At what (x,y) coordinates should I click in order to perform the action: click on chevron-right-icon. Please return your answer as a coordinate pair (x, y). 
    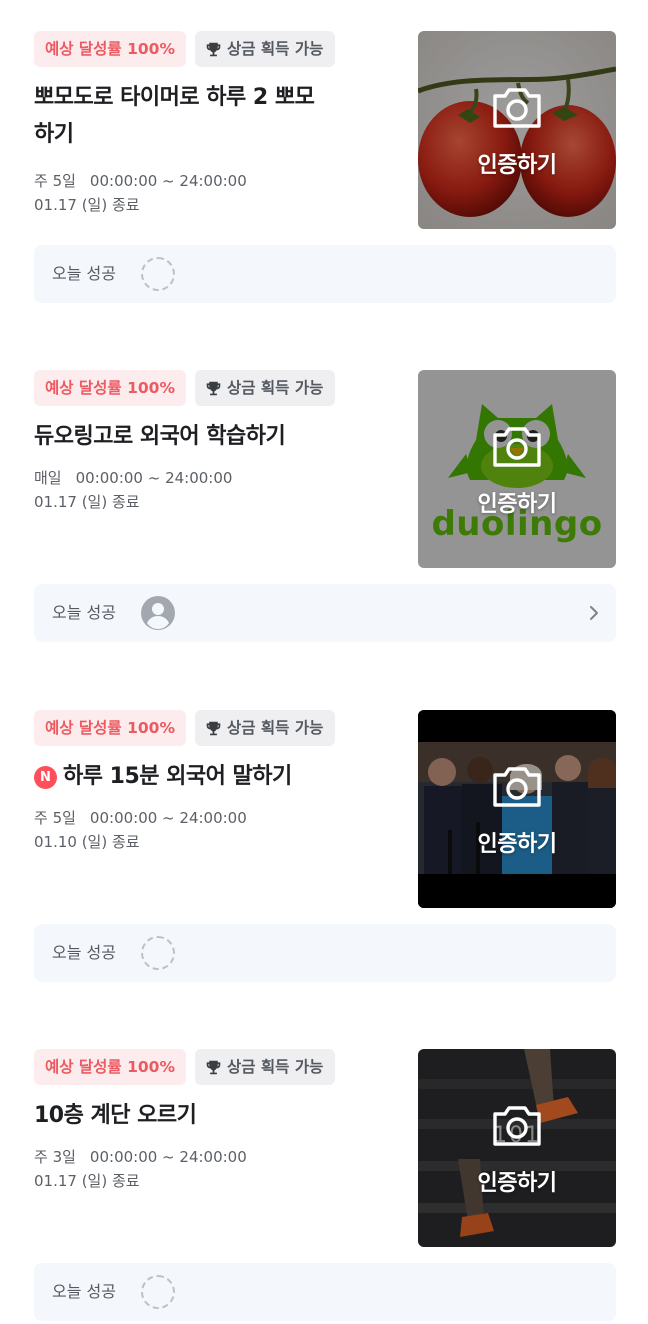
    Looking at the image, I should click on (594, 613).